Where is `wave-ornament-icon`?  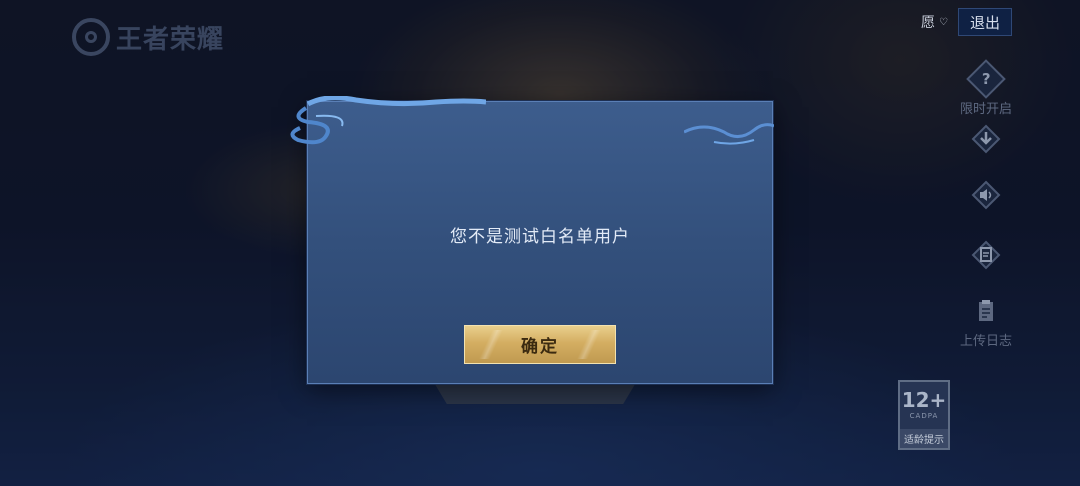
wave-ornament-icon is located at coordinates (729, 134).